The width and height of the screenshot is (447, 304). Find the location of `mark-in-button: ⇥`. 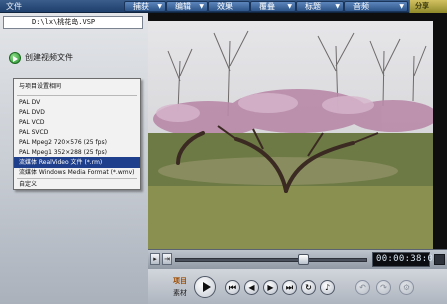

mark-in-button: ⇥ is located at coordinates (167, 259).